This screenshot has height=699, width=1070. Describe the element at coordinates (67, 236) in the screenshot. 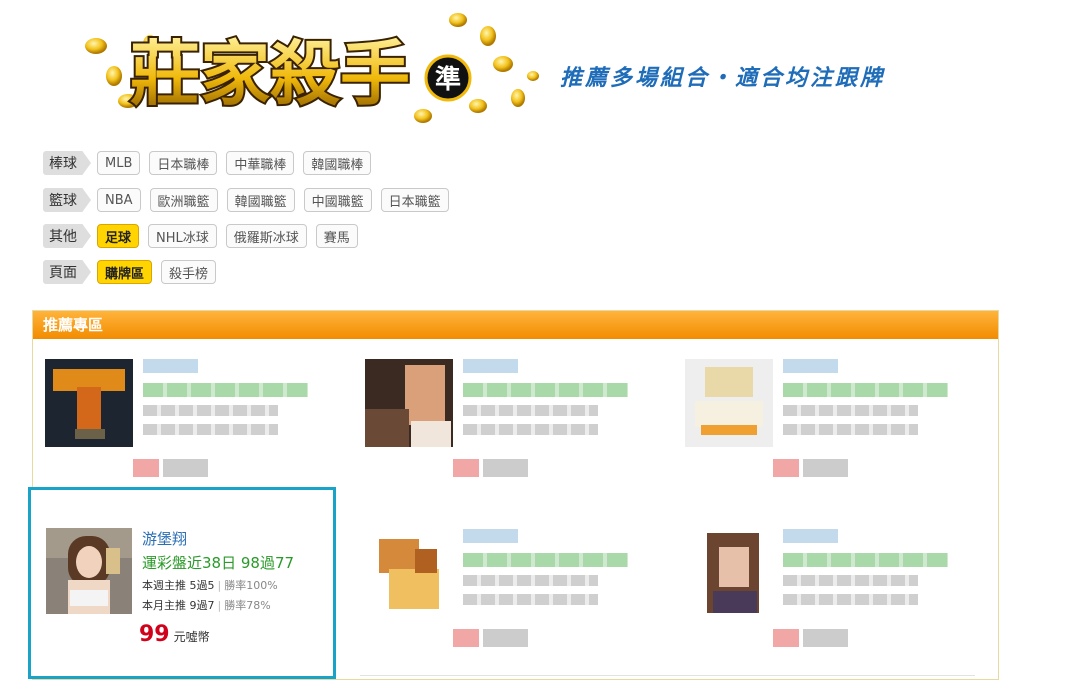

I see `filter-label-other: 其他` at that location.